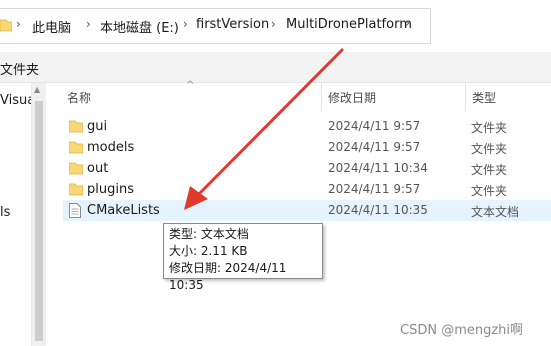  What do you see at coordinates (264, 129) in the screenshot?
I see `annotation-arrow-icon` at bounding box center [264, 129].